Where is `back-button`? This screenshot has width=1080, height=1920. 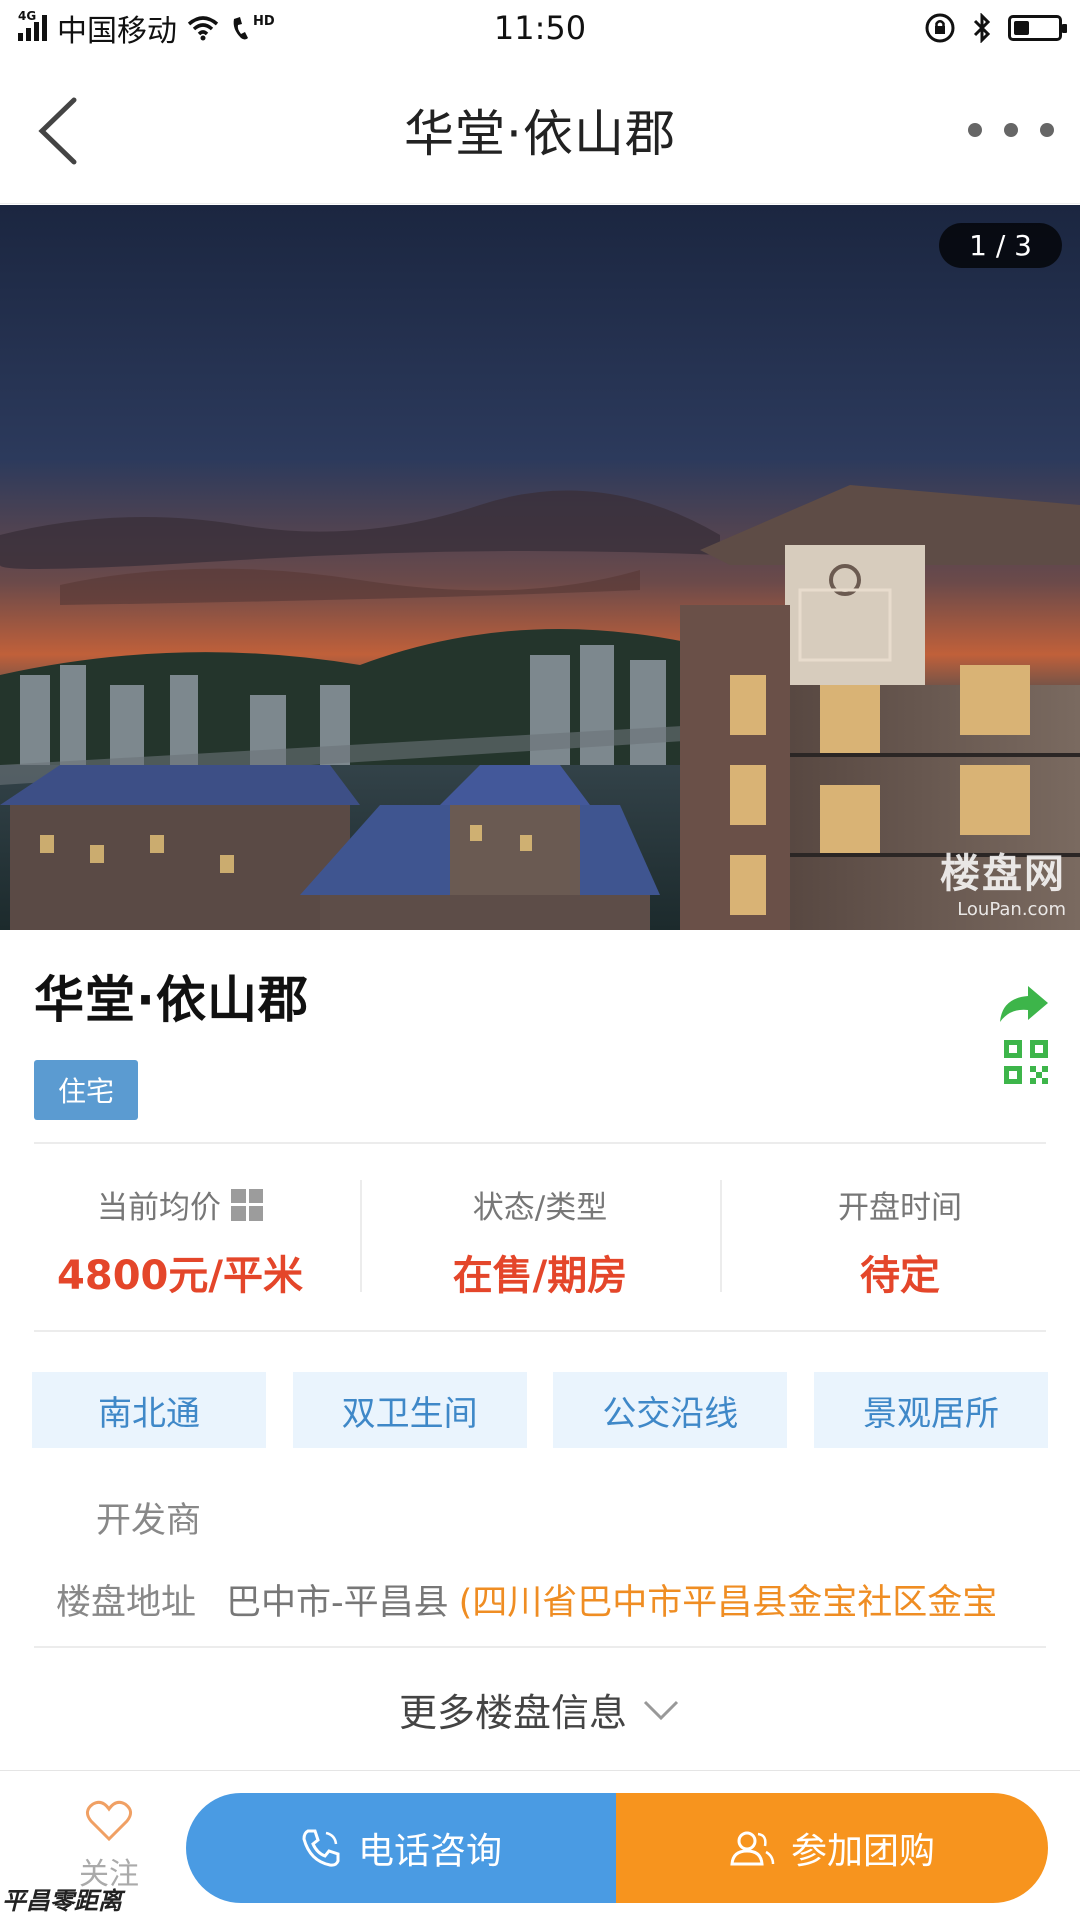
back-button is located at coordinates (68, 131).